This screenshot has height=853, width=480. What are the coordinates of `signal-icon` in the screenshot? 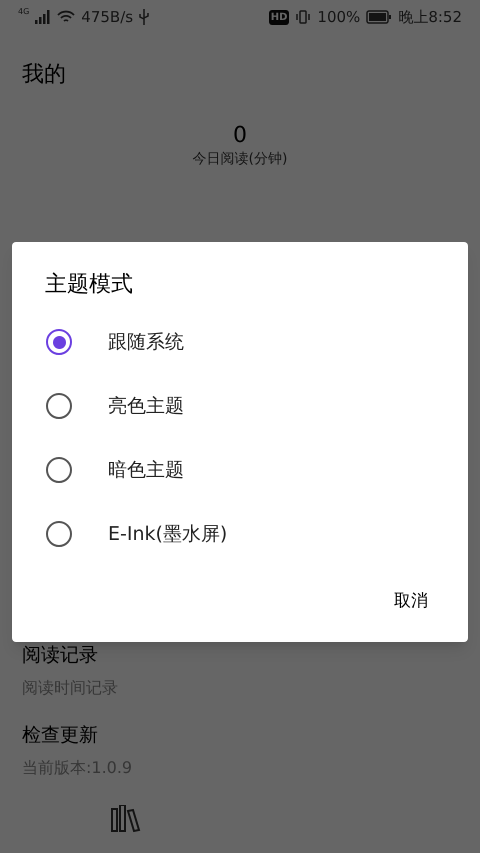 It's located at (43, 17).